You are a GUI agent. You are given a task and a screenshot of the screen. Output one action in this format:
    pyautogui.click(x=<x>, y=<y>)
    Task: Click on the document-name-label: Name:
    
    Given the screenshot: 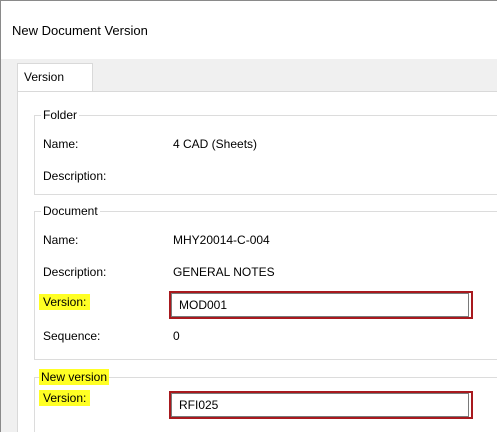 What is the action you would take?
    pyautogui.click(x=61, y=240)
    